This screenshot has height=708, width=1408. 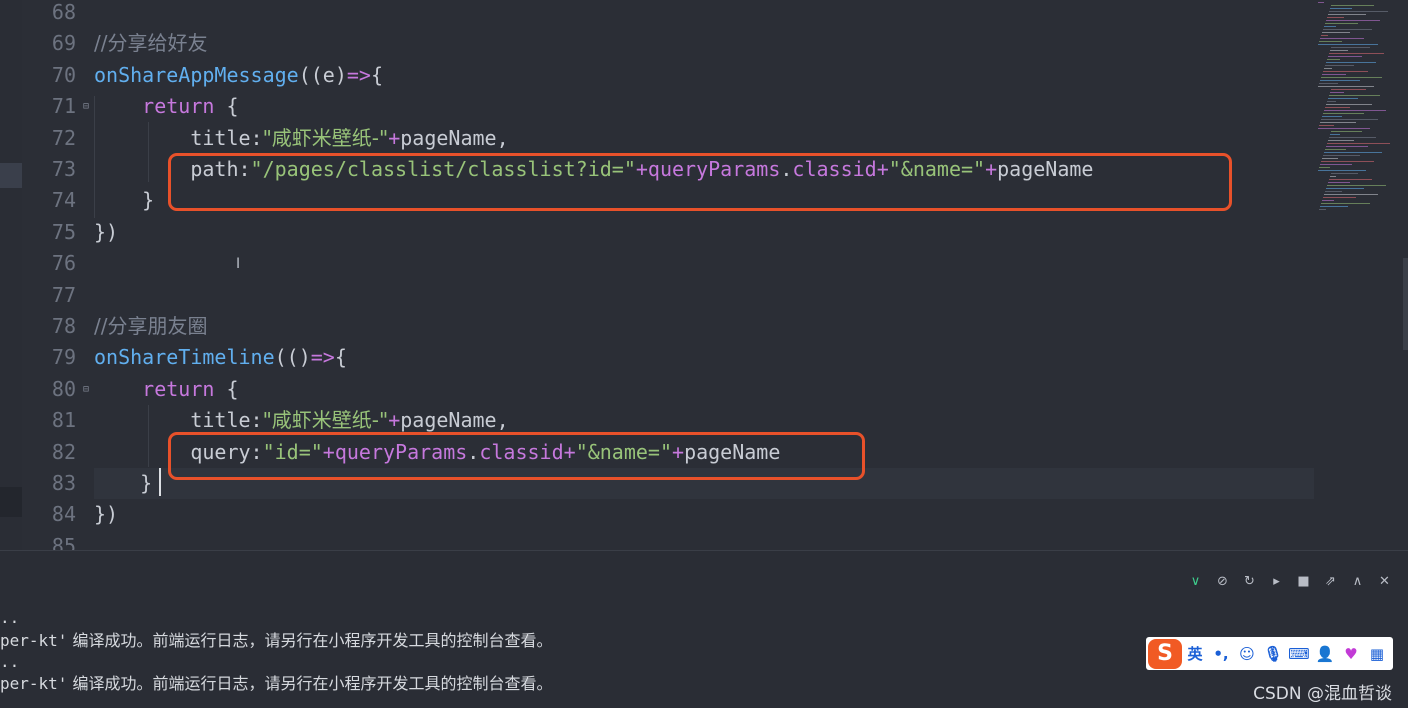 I want to click on line-number-text: 68, so click(x=63, y=12).